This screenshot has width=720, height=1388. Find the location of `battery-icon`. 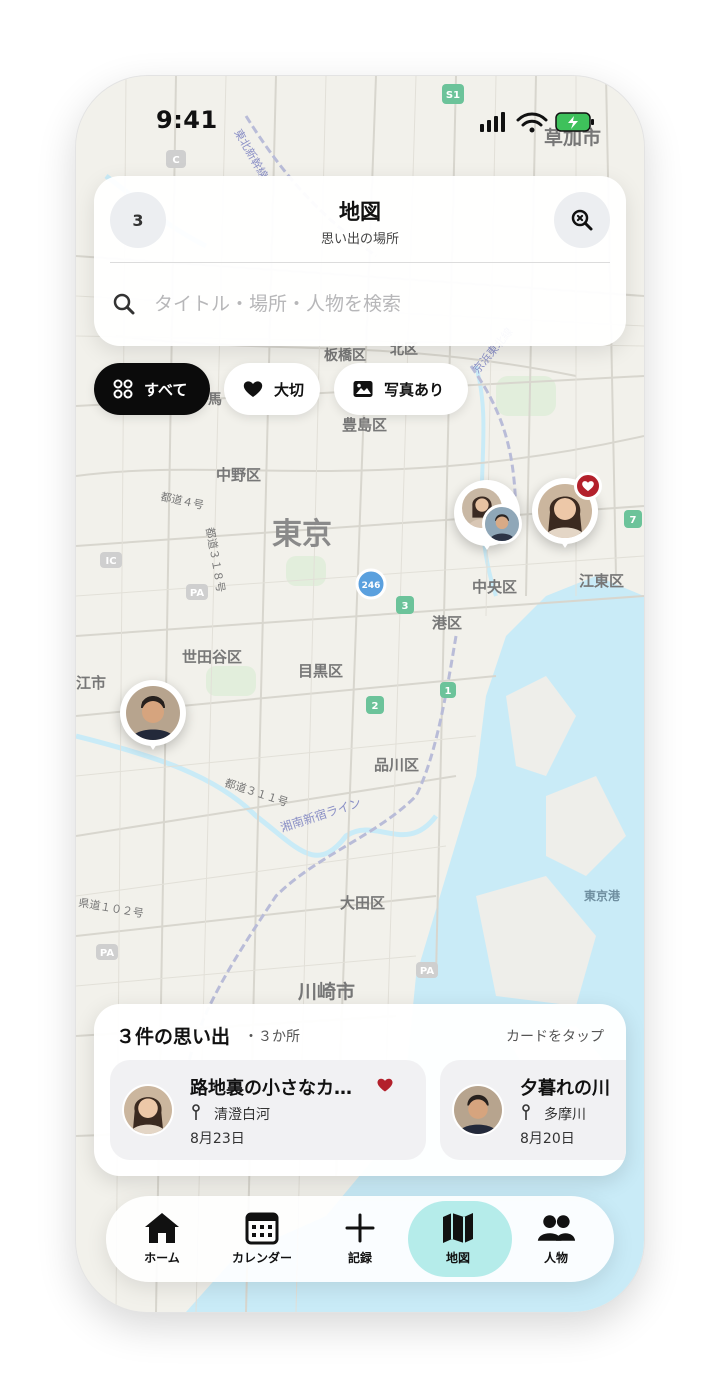

battery-icon is located at coordinates (574, 122).